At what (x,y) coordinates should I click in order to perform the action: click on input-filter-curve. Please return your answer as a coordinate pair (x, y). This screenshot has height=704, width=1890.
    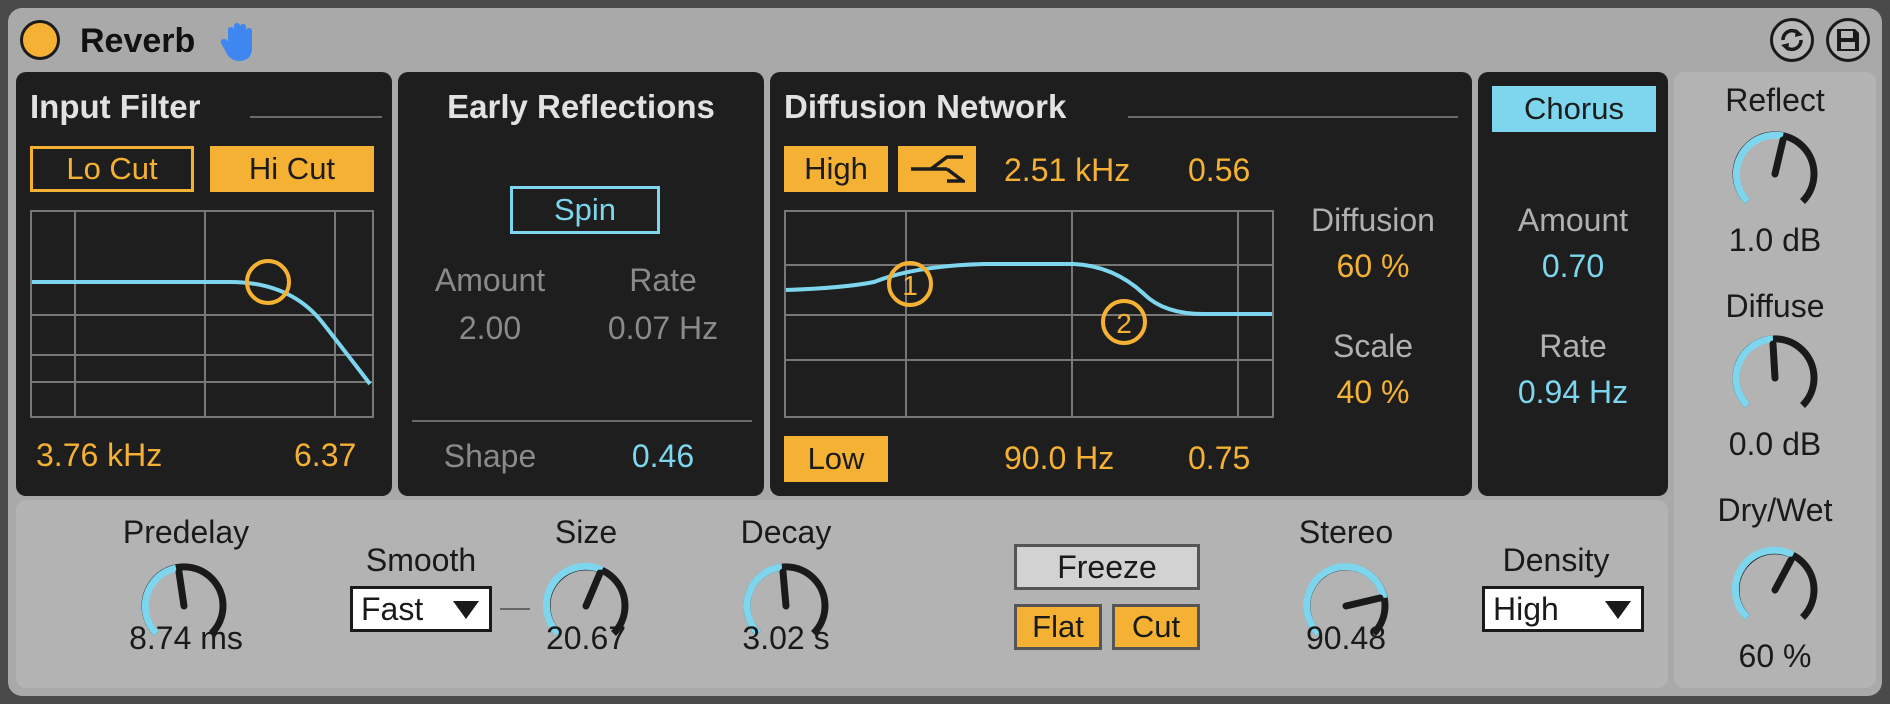
    Looking at the image, I should click on (202, 333).